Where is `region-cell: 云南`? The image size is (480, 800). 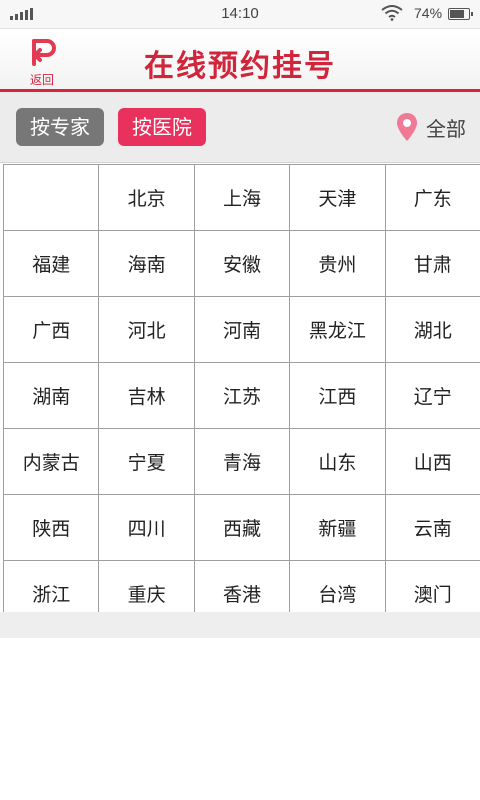 region-cell: 云南 is located at coordinates (432, 527).